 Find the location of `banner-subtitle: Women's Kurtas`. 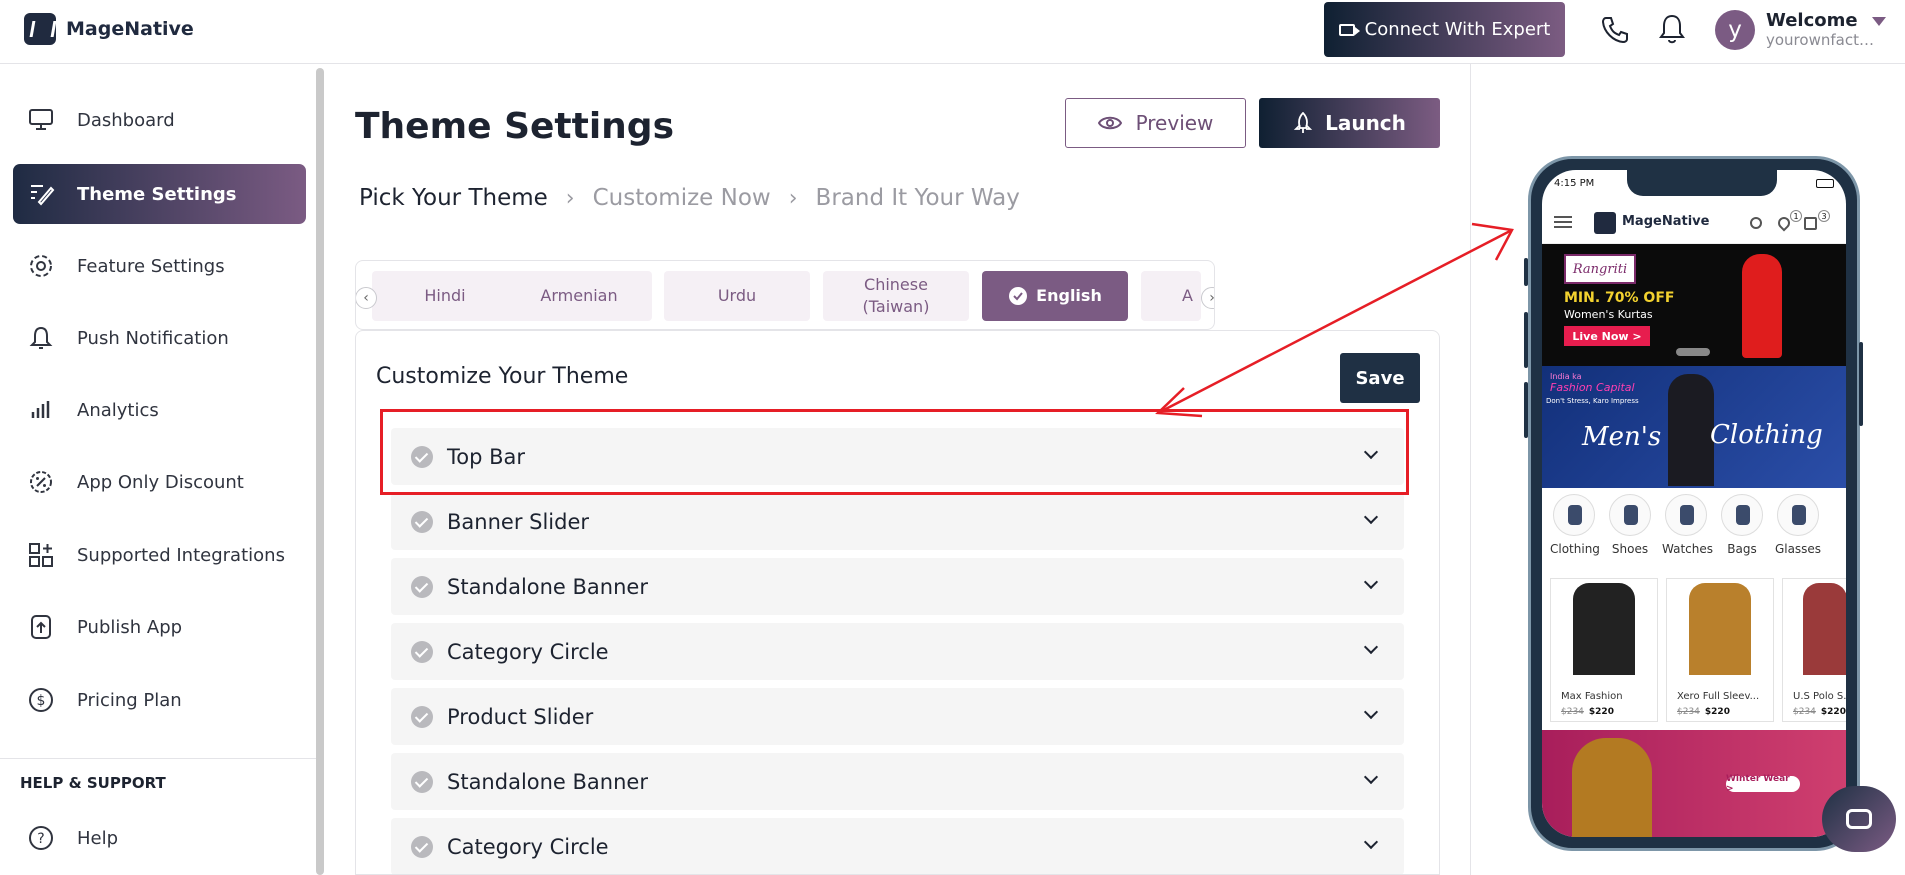

banner-subtitle: Women's Kurtas is located at coordinates (1608, 314).